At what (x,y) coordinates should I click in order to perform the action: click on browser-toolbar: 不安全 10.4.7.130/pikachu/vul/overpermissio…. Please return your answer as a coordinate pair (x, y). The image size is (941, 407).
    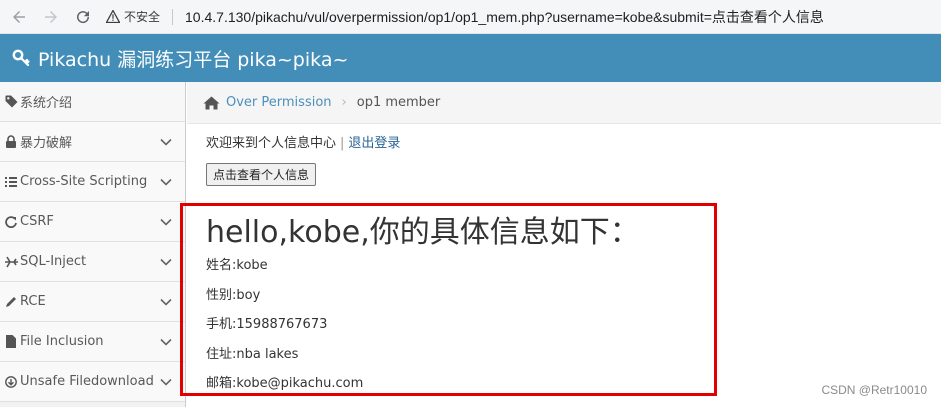
    Looking at the image, I should click on (470, 17).